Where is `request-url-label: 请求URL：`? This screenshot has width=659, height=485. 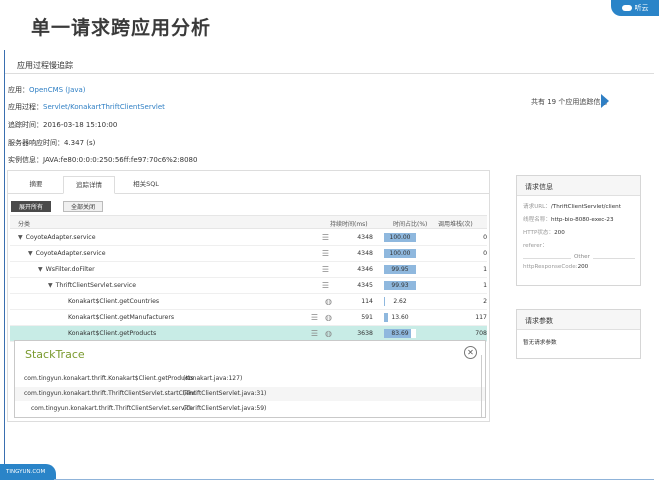 request-url-label: 请求URL： is located at coordinates (537, 207).